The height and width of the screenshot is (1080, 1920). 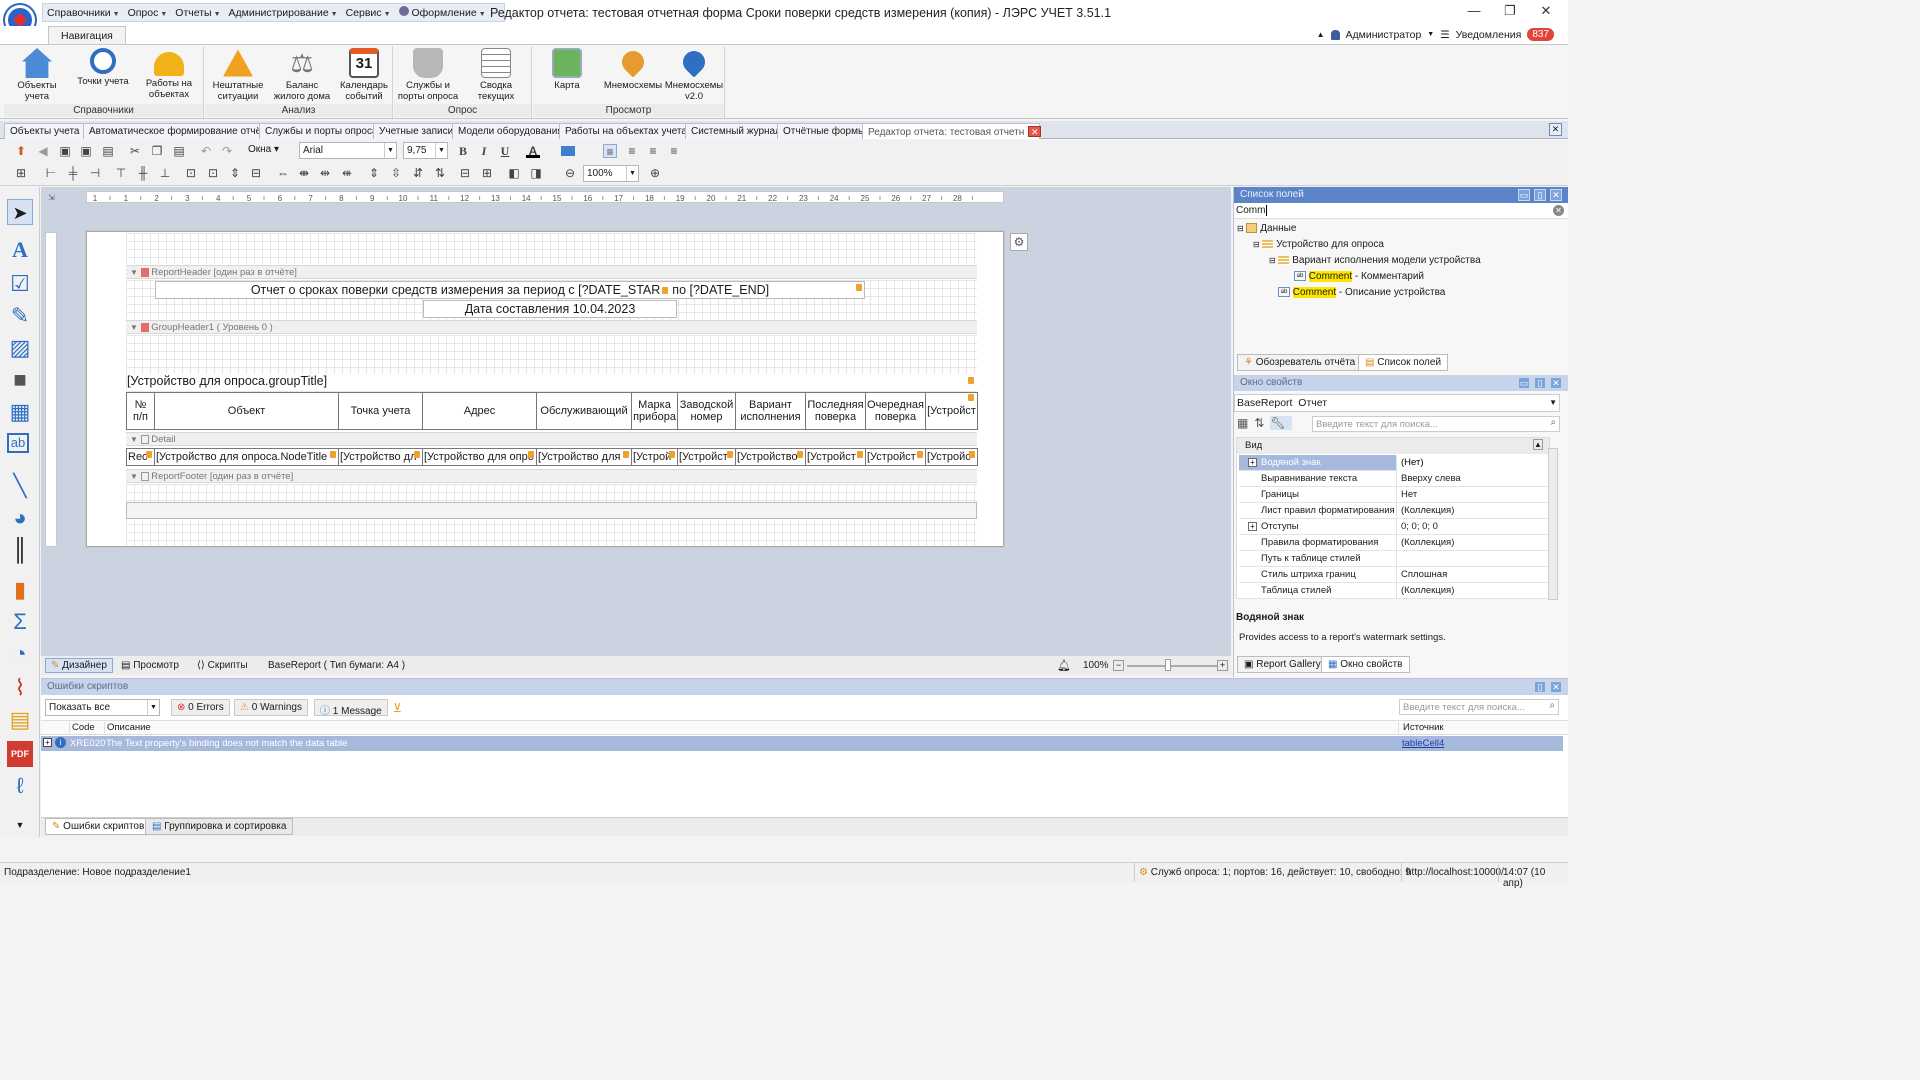 What do you see at coordinates (143, 173) in the screenshot?
I see `align-middles-icon: ╫` at bounding box center [143, 173].